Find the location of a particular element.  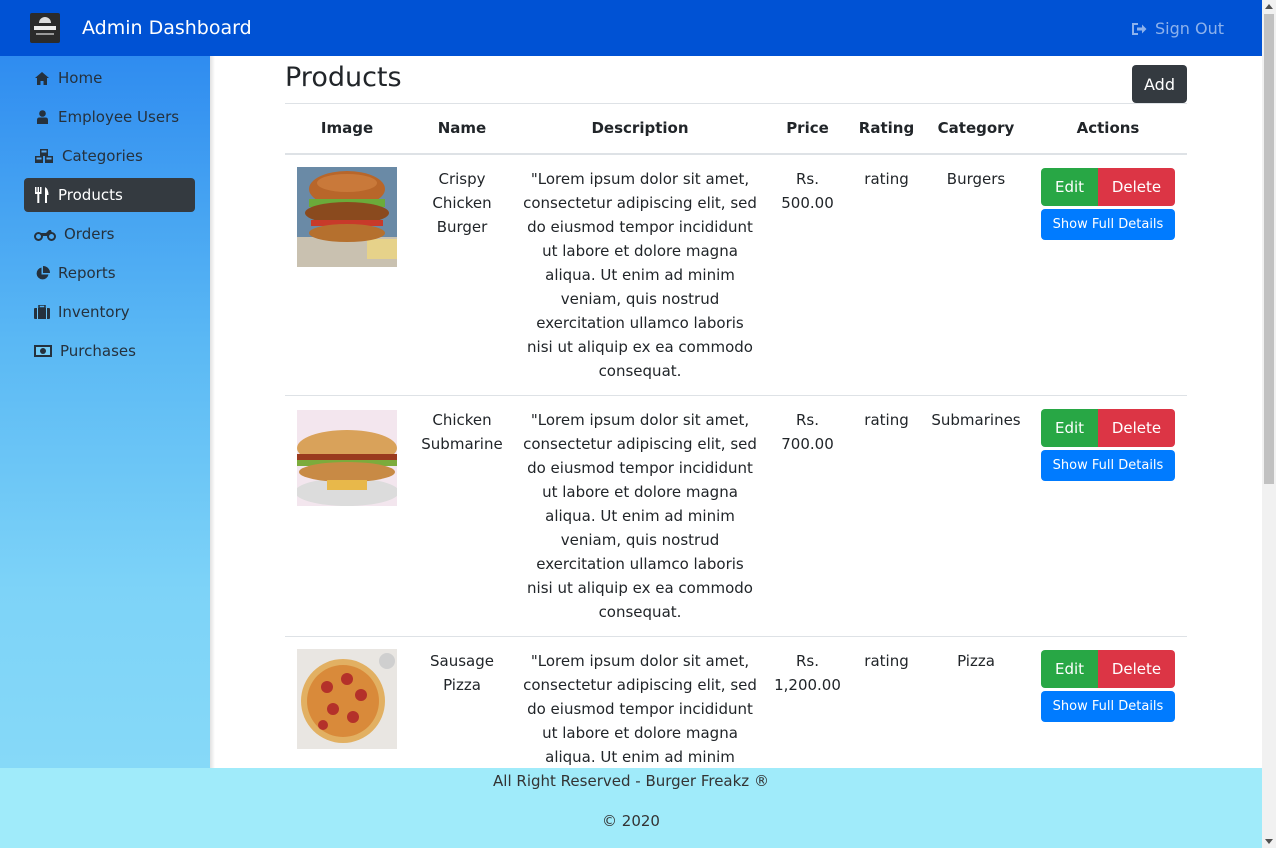

product-price: Rs. 700.00 is located at coordinates (807, 515).